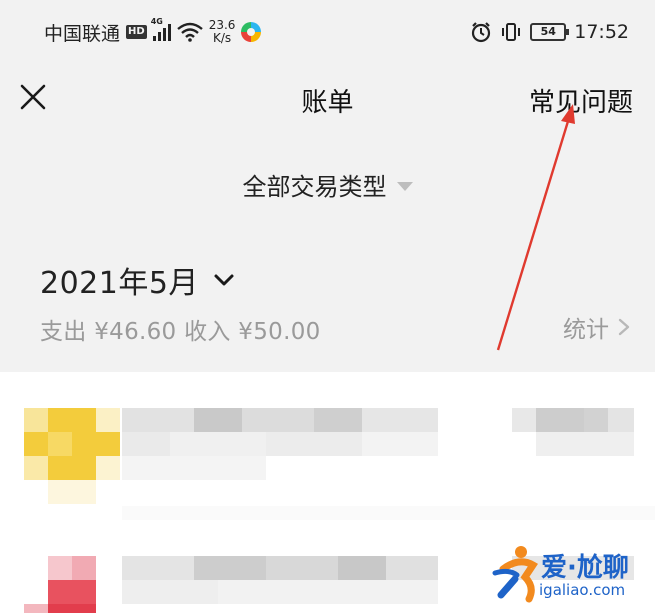  I want to click on status-bar-left: 中国联通 HD 4G 23.6 K/s, so click(153, 31).